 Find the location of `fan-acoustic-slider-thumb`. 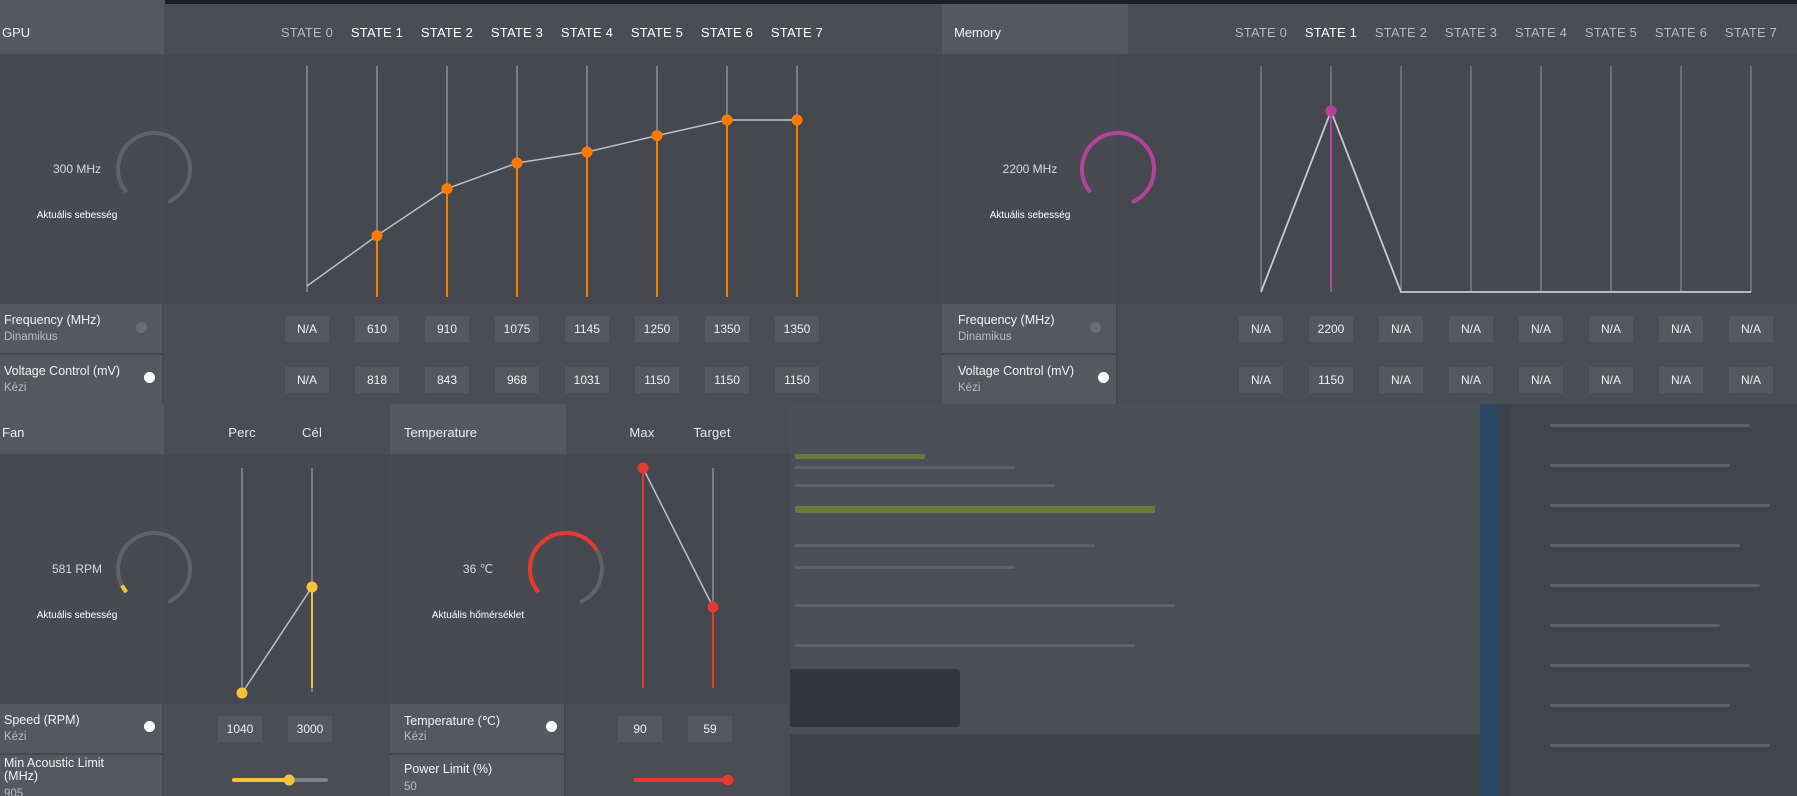

fan-acoustic-slider-thumb is located at coordinates (289, 780).